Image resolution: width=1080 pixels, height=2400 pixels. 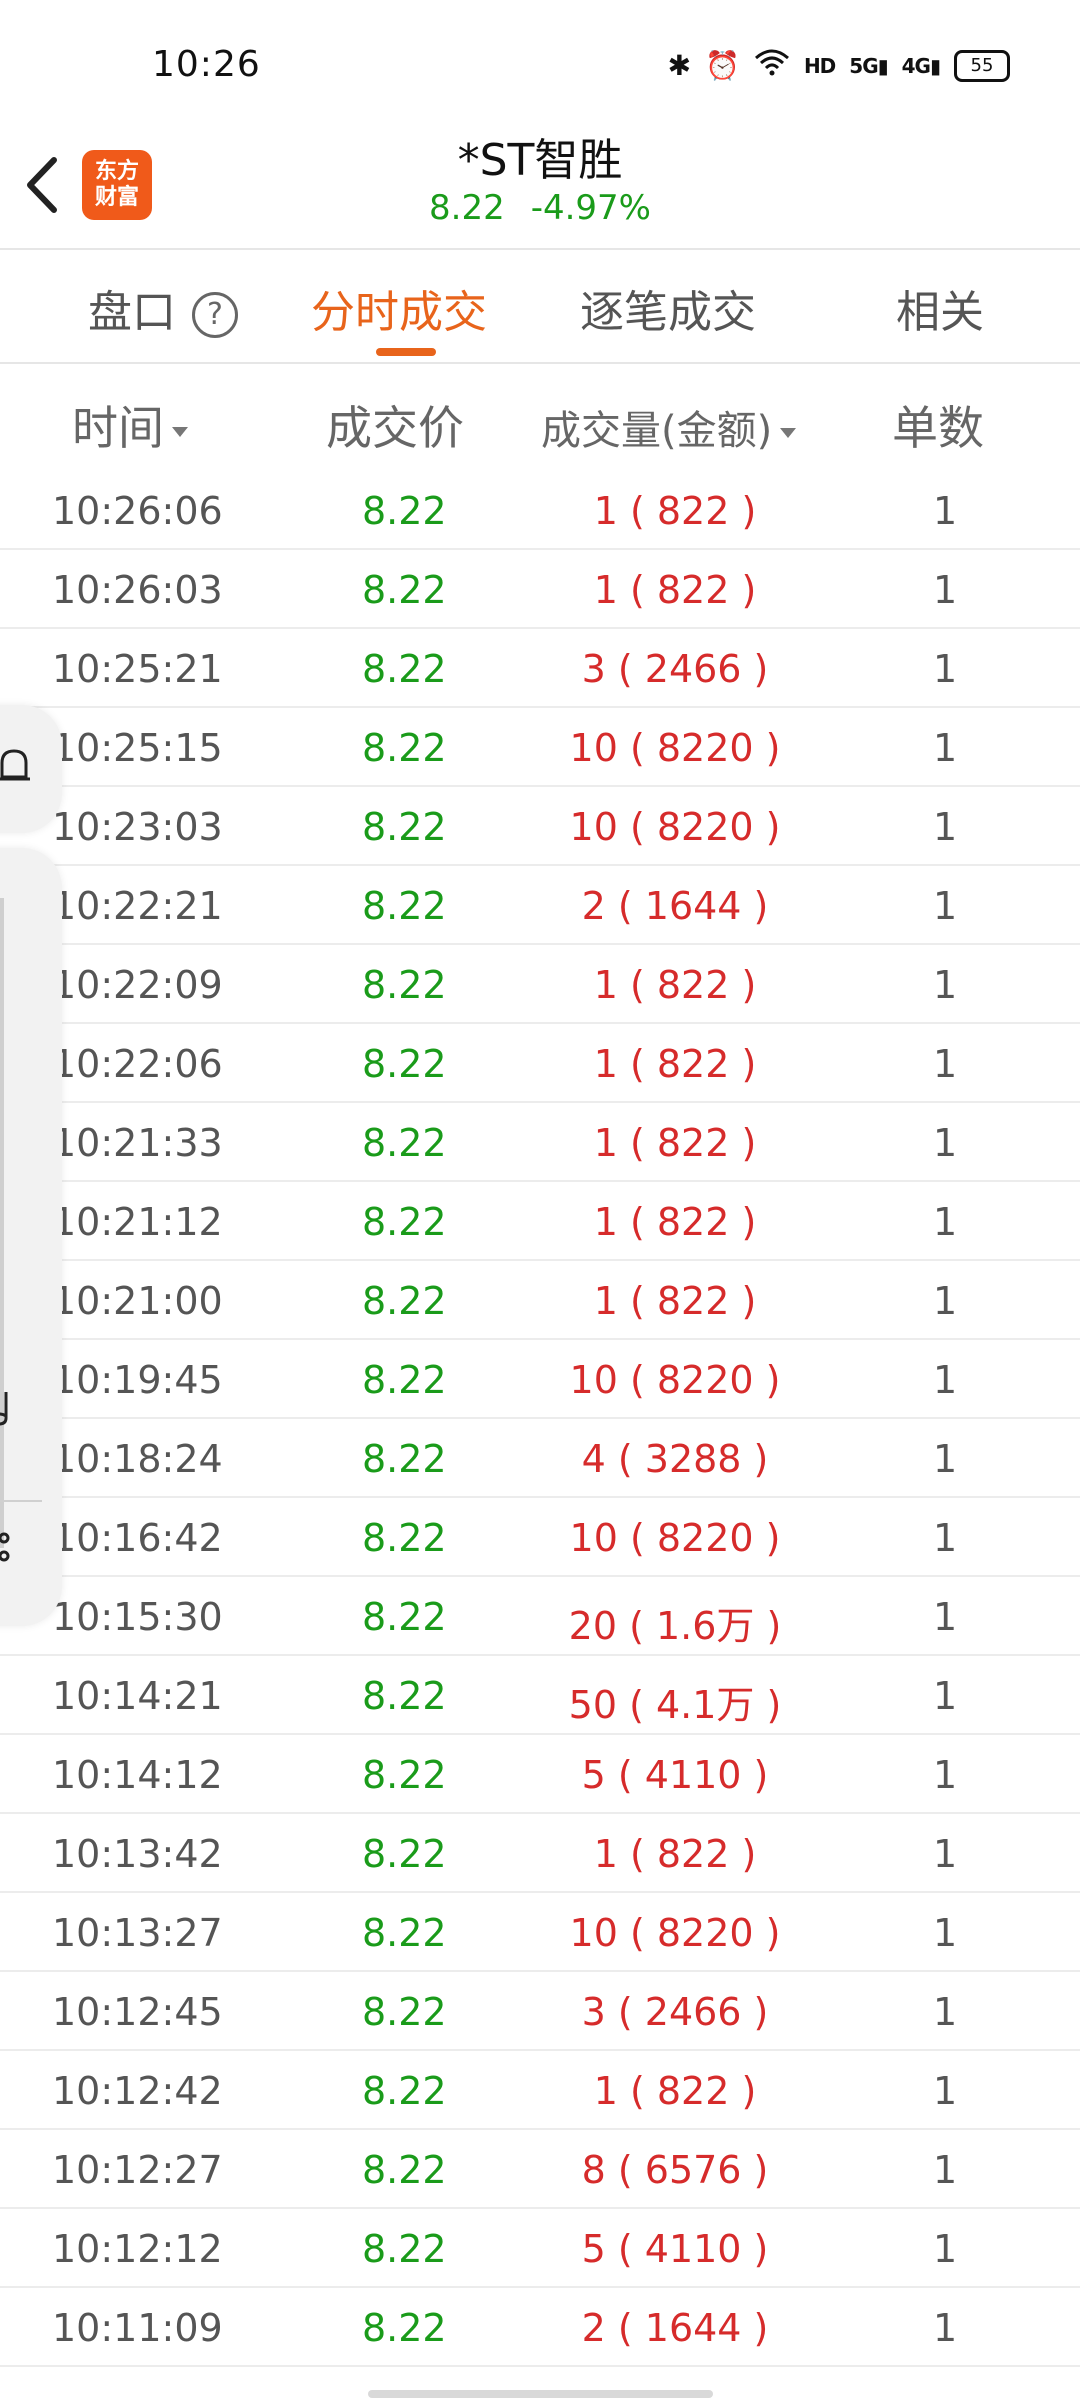 What do you see at coordinates (540, 160) in the screenshot?
I see `stock-title: *ST智胜` at bounding box center [540, 160].